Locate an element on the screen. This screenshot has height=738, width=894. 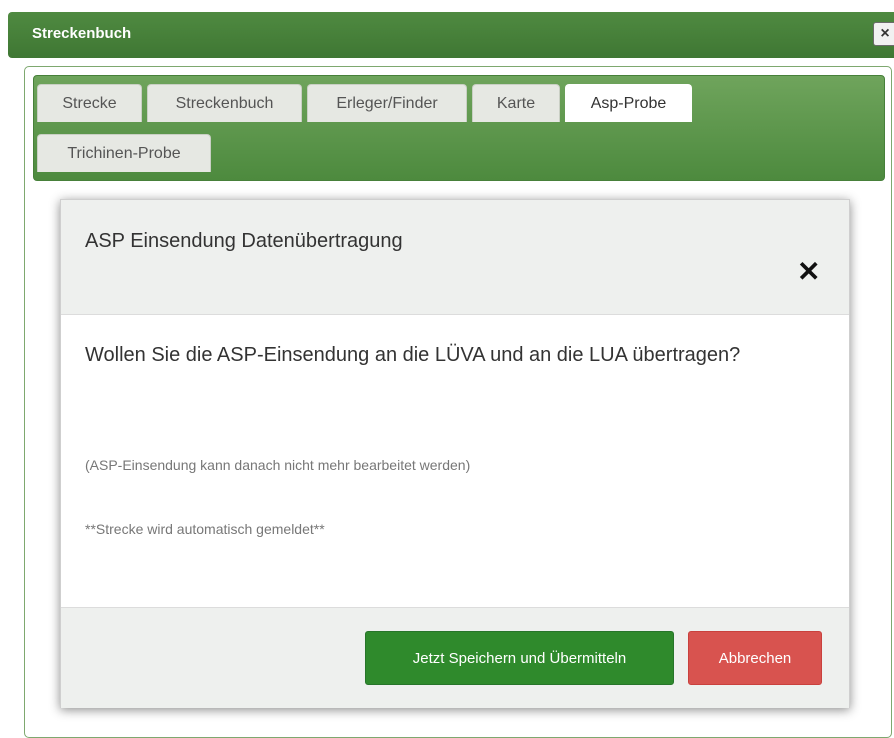
window-titlebar: Streckenbuch × is located at coordinates (451, 35).